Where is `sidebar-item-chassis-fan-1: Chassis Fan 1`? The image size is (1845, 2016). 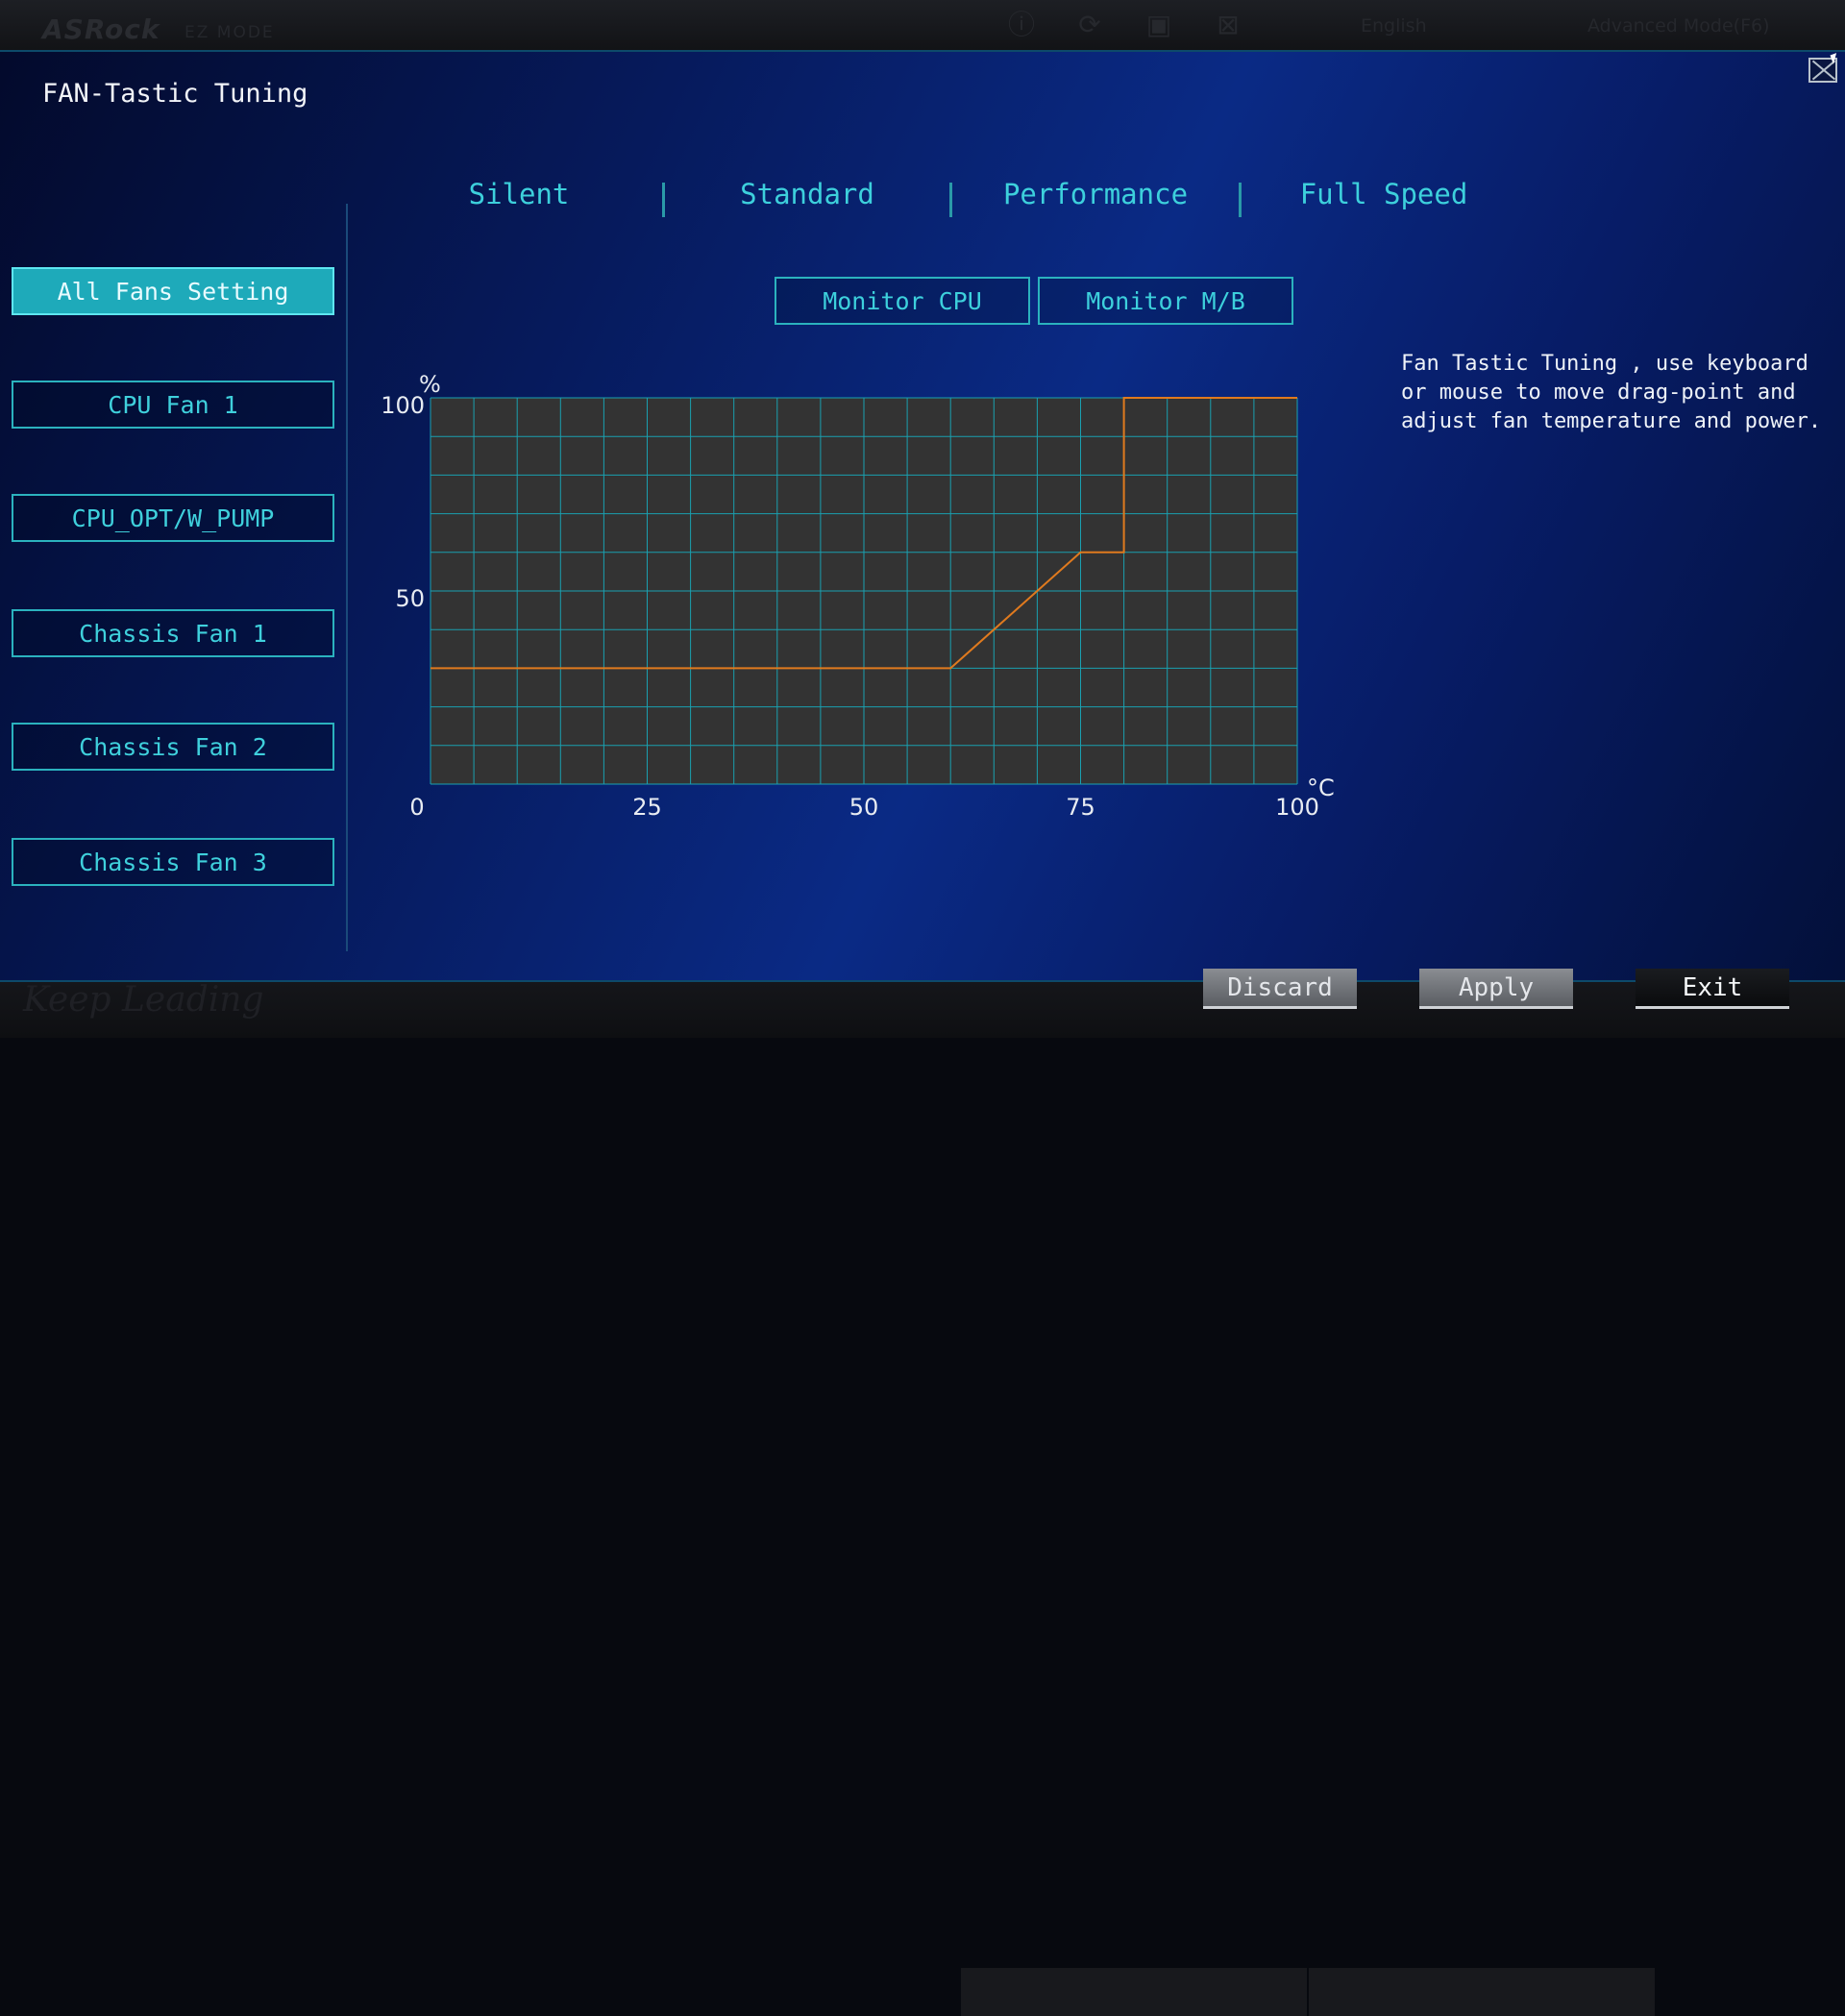 sidebar-item-chassis-fan-1: Chassis Fan 1 is located at coordinates (173, 633).